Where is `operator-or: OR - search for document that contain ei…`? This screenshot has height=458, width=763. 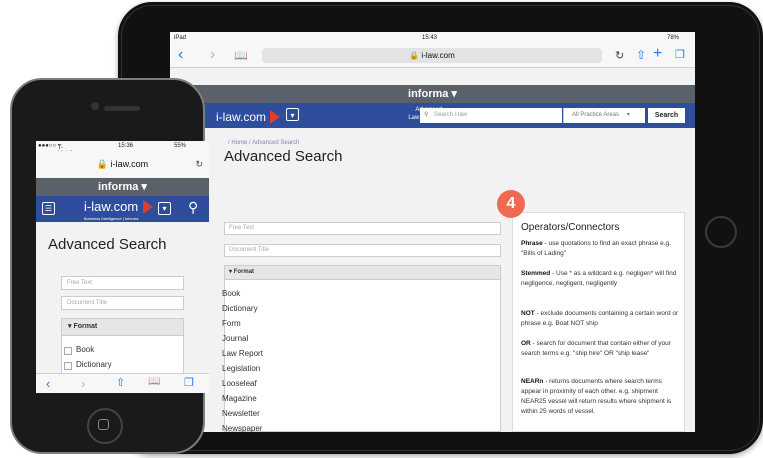
operator-or: OR - search for document that contain ei… is located at coordinates (596, 348).